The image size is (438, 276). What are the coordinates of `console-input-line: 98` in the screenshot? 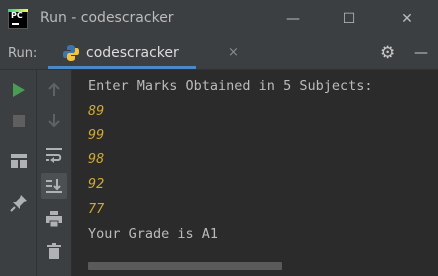 It's located at (96, 159).